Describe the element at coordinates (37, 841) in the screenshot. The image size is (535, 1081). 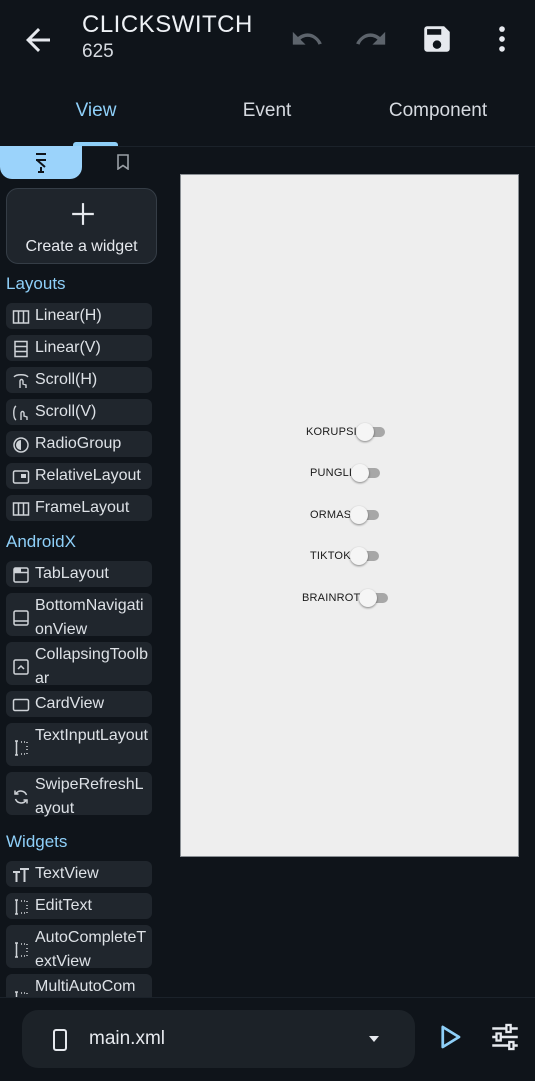
I see `section-widgets: Widgets` at that location.